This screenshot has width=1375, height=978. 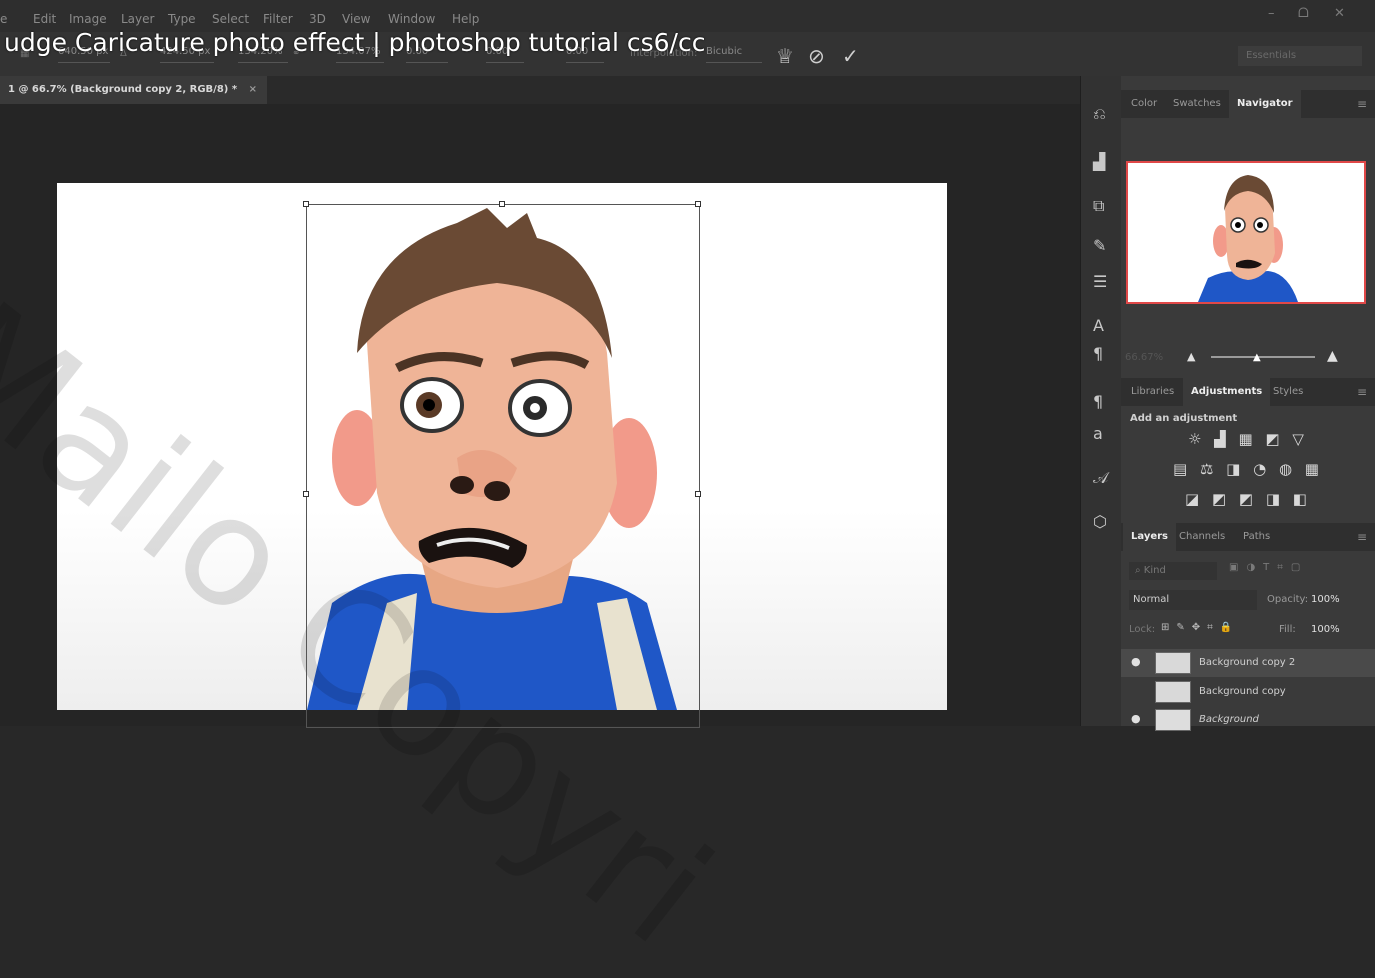 What do you see at coordinates (850, 56) in the screenshot?
I see `commit-transform-icon: ✓` at bounding box center [850, 56].